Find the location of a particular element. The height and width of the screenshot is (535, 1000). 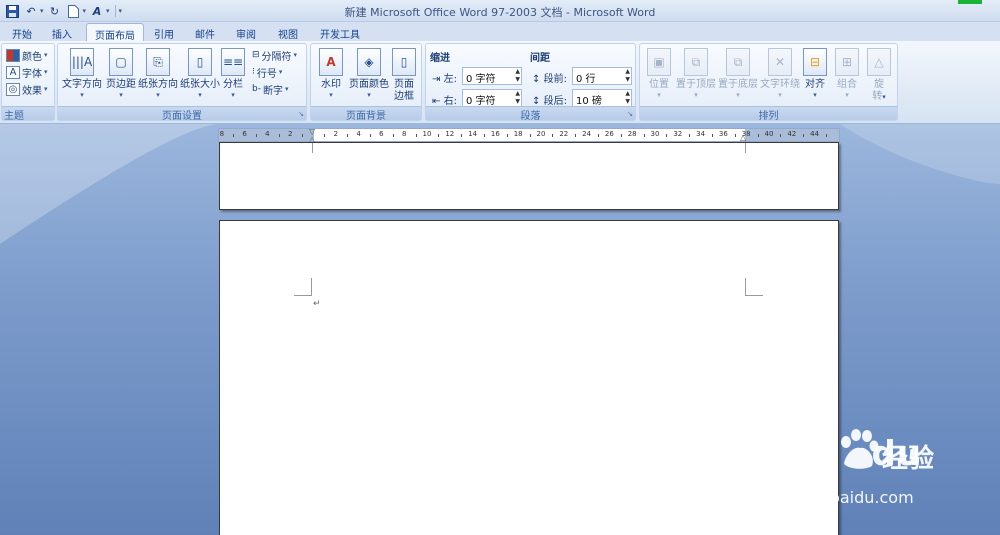

spacing-before-icon: ↕ is located at coordinates (536, 79).